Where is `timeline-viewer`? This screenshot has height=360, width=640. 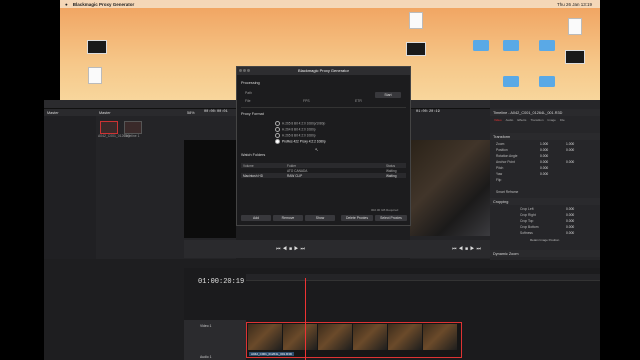 timeline-viewer is located at coordinates (450, 188).